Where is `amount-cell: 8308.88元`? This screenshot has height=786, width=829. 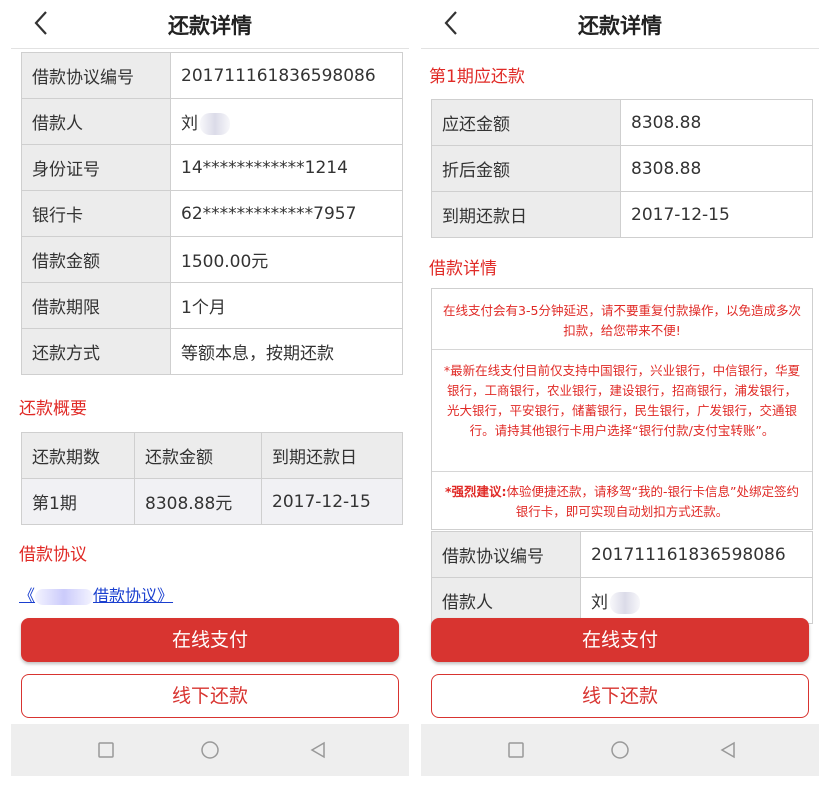
amount-cell: 8308.88元 is located at coordinates (198, 501).